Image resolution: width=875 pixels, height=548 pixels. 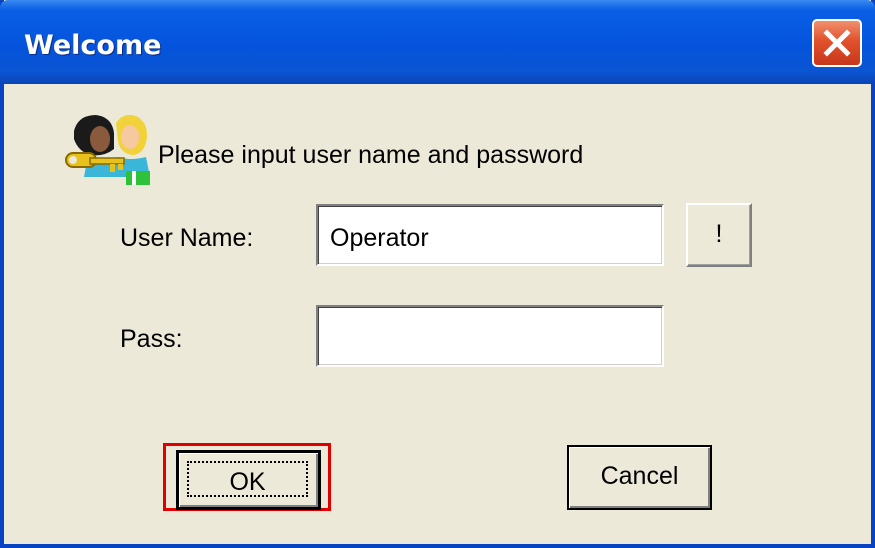 What do you see at coordinates (151, 339) in the screenshot?
I see `pass-label: Pass:` at bounding box center [151, 339].